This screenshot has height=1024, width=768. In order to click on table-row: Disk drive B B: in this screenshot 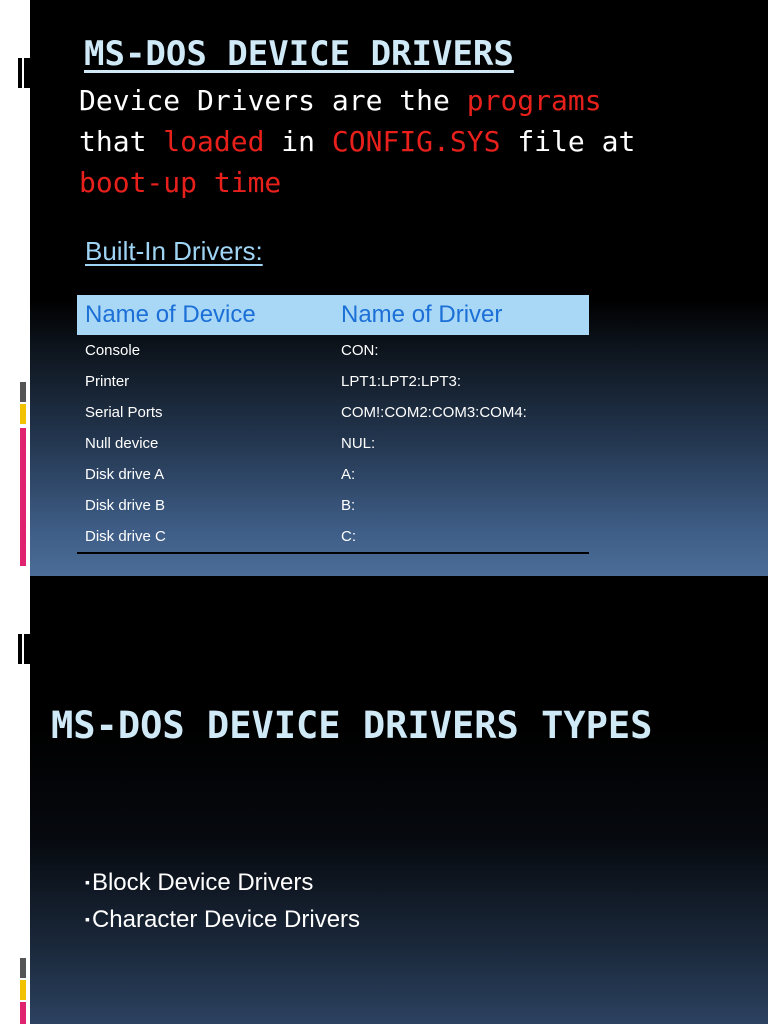, I will do `click(333, 505)`.